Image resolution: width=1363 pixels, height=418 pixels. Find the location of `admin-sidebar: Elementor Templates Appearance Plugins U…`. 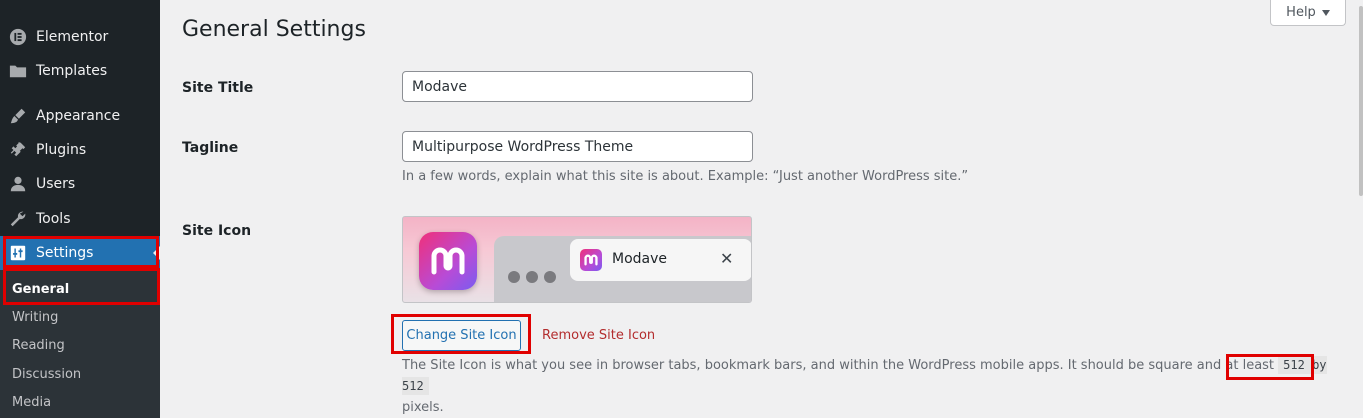

admin-sidebar: Elementor Templates Appearance Plugins U… is located at coordinates (80, 209).